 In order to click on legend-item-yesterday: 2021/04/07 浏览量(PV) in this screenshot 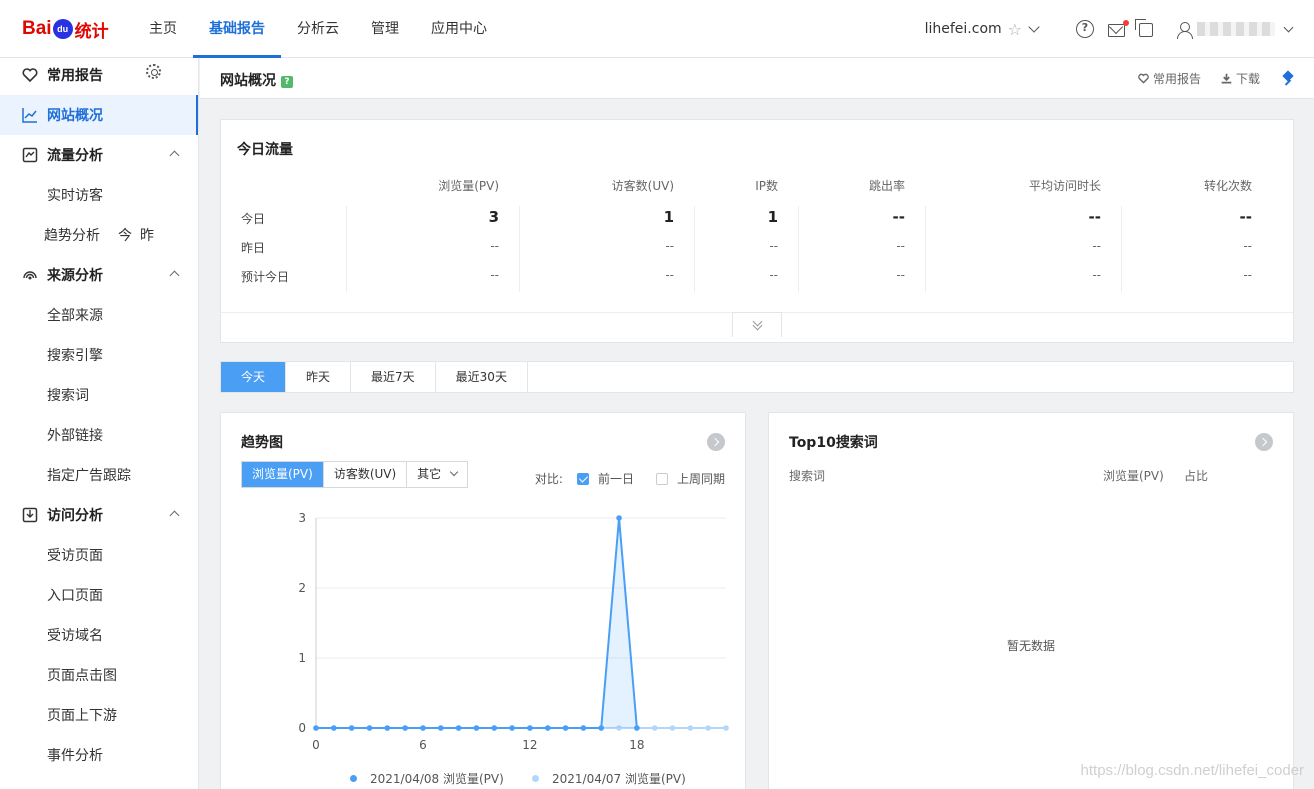, I will do `click(609, 778)`.